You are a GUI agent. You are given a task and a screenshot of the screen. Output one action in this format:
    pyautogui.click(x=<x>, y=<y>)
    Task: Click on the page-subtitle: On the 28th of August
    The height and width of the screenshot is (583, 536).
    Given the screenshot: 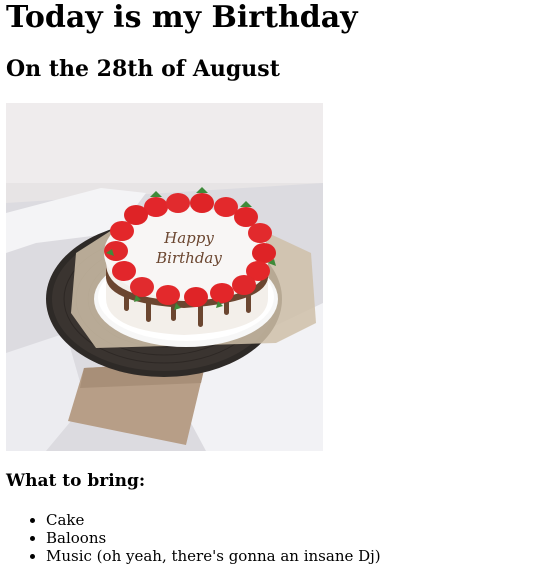 What is the action you would take?
    pyautogui.click(x=143, y=69)
    